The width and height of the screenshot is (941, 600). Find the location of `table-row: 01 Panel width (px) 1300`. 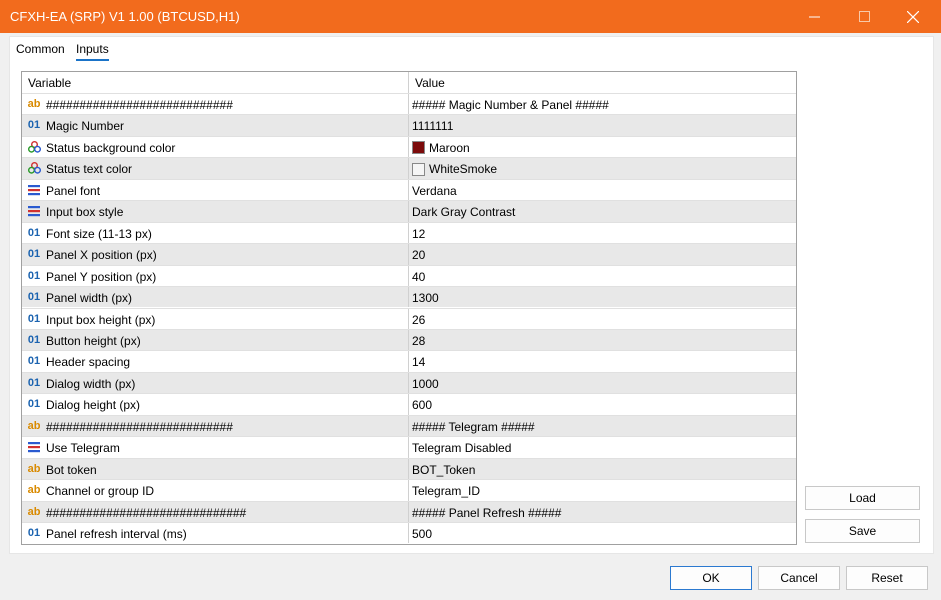

table-row: 01 Panel width (px) 1300 is located at coordinates (409, 297).